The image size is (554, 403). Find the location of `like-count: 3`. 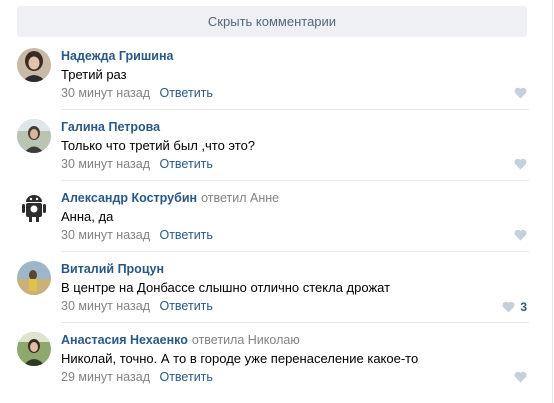

like-count: 3 is located at coordinates (523, 307).